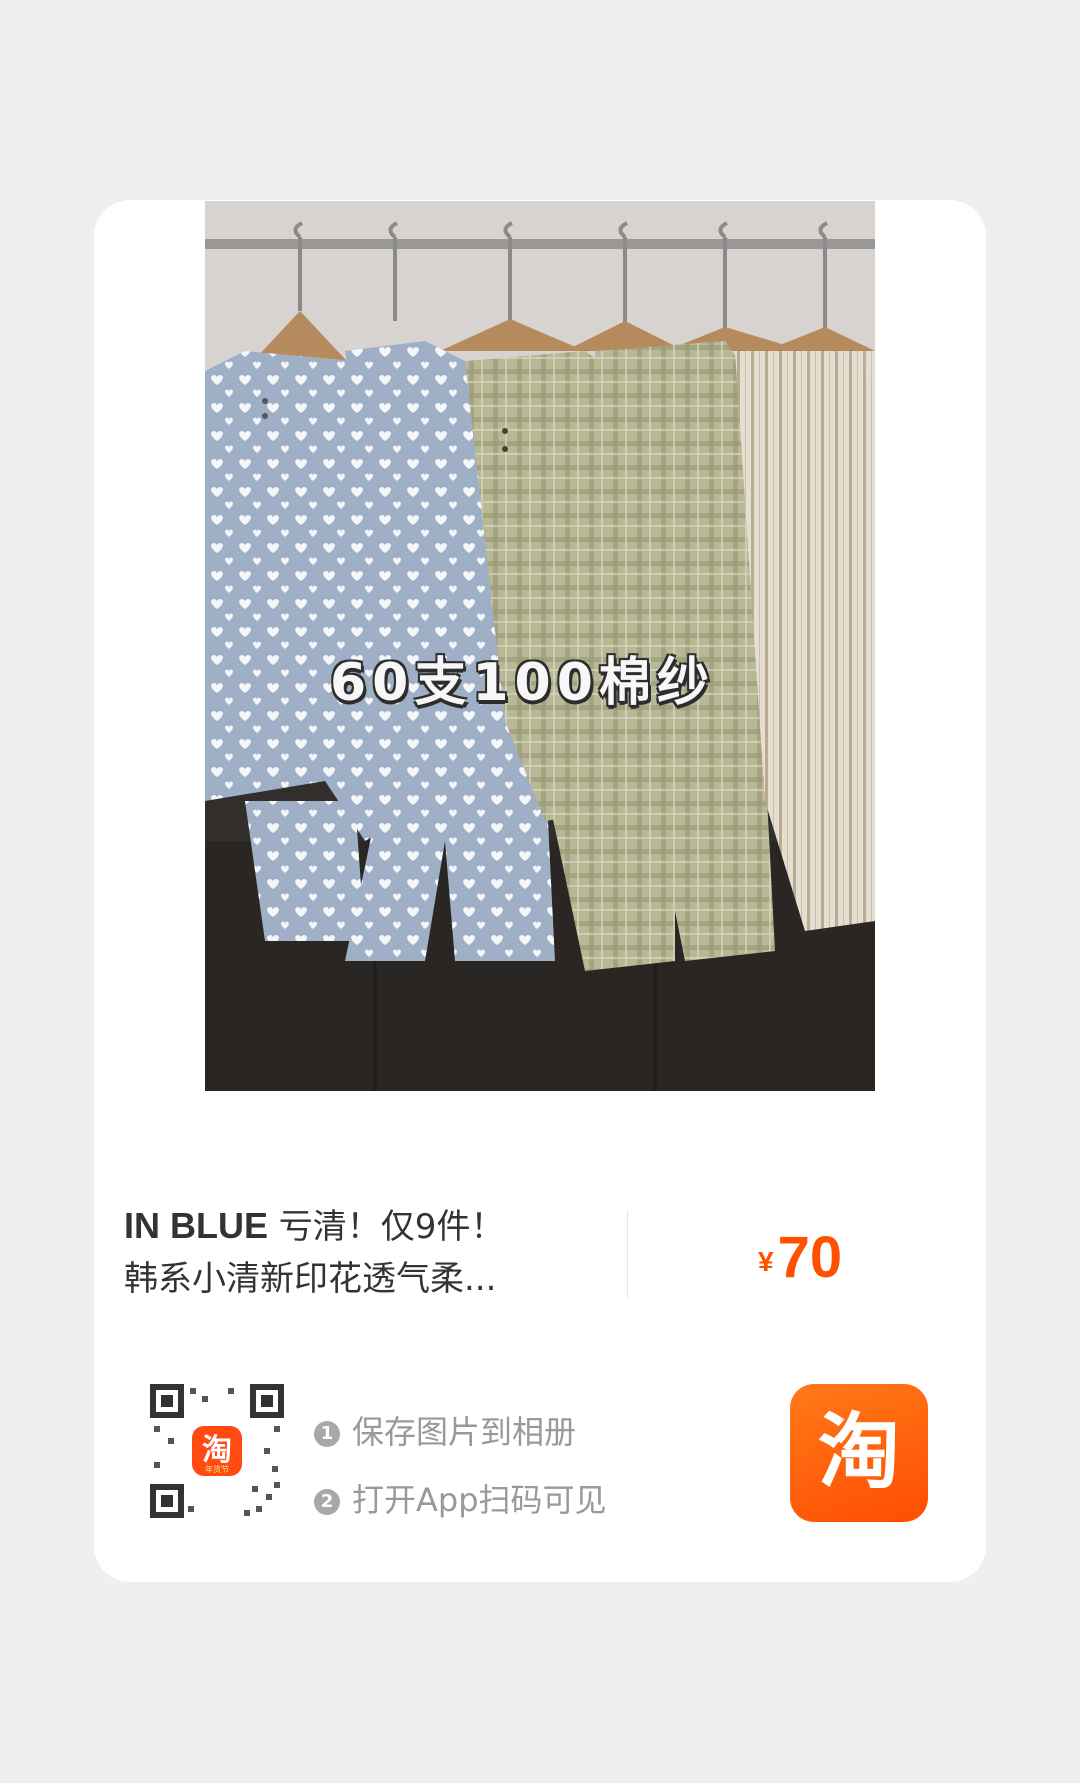  What do you see at coordinates (327, 1434) in the screenshot?
I see `step-number-icon: 1` at bounding box center [327, 1434].